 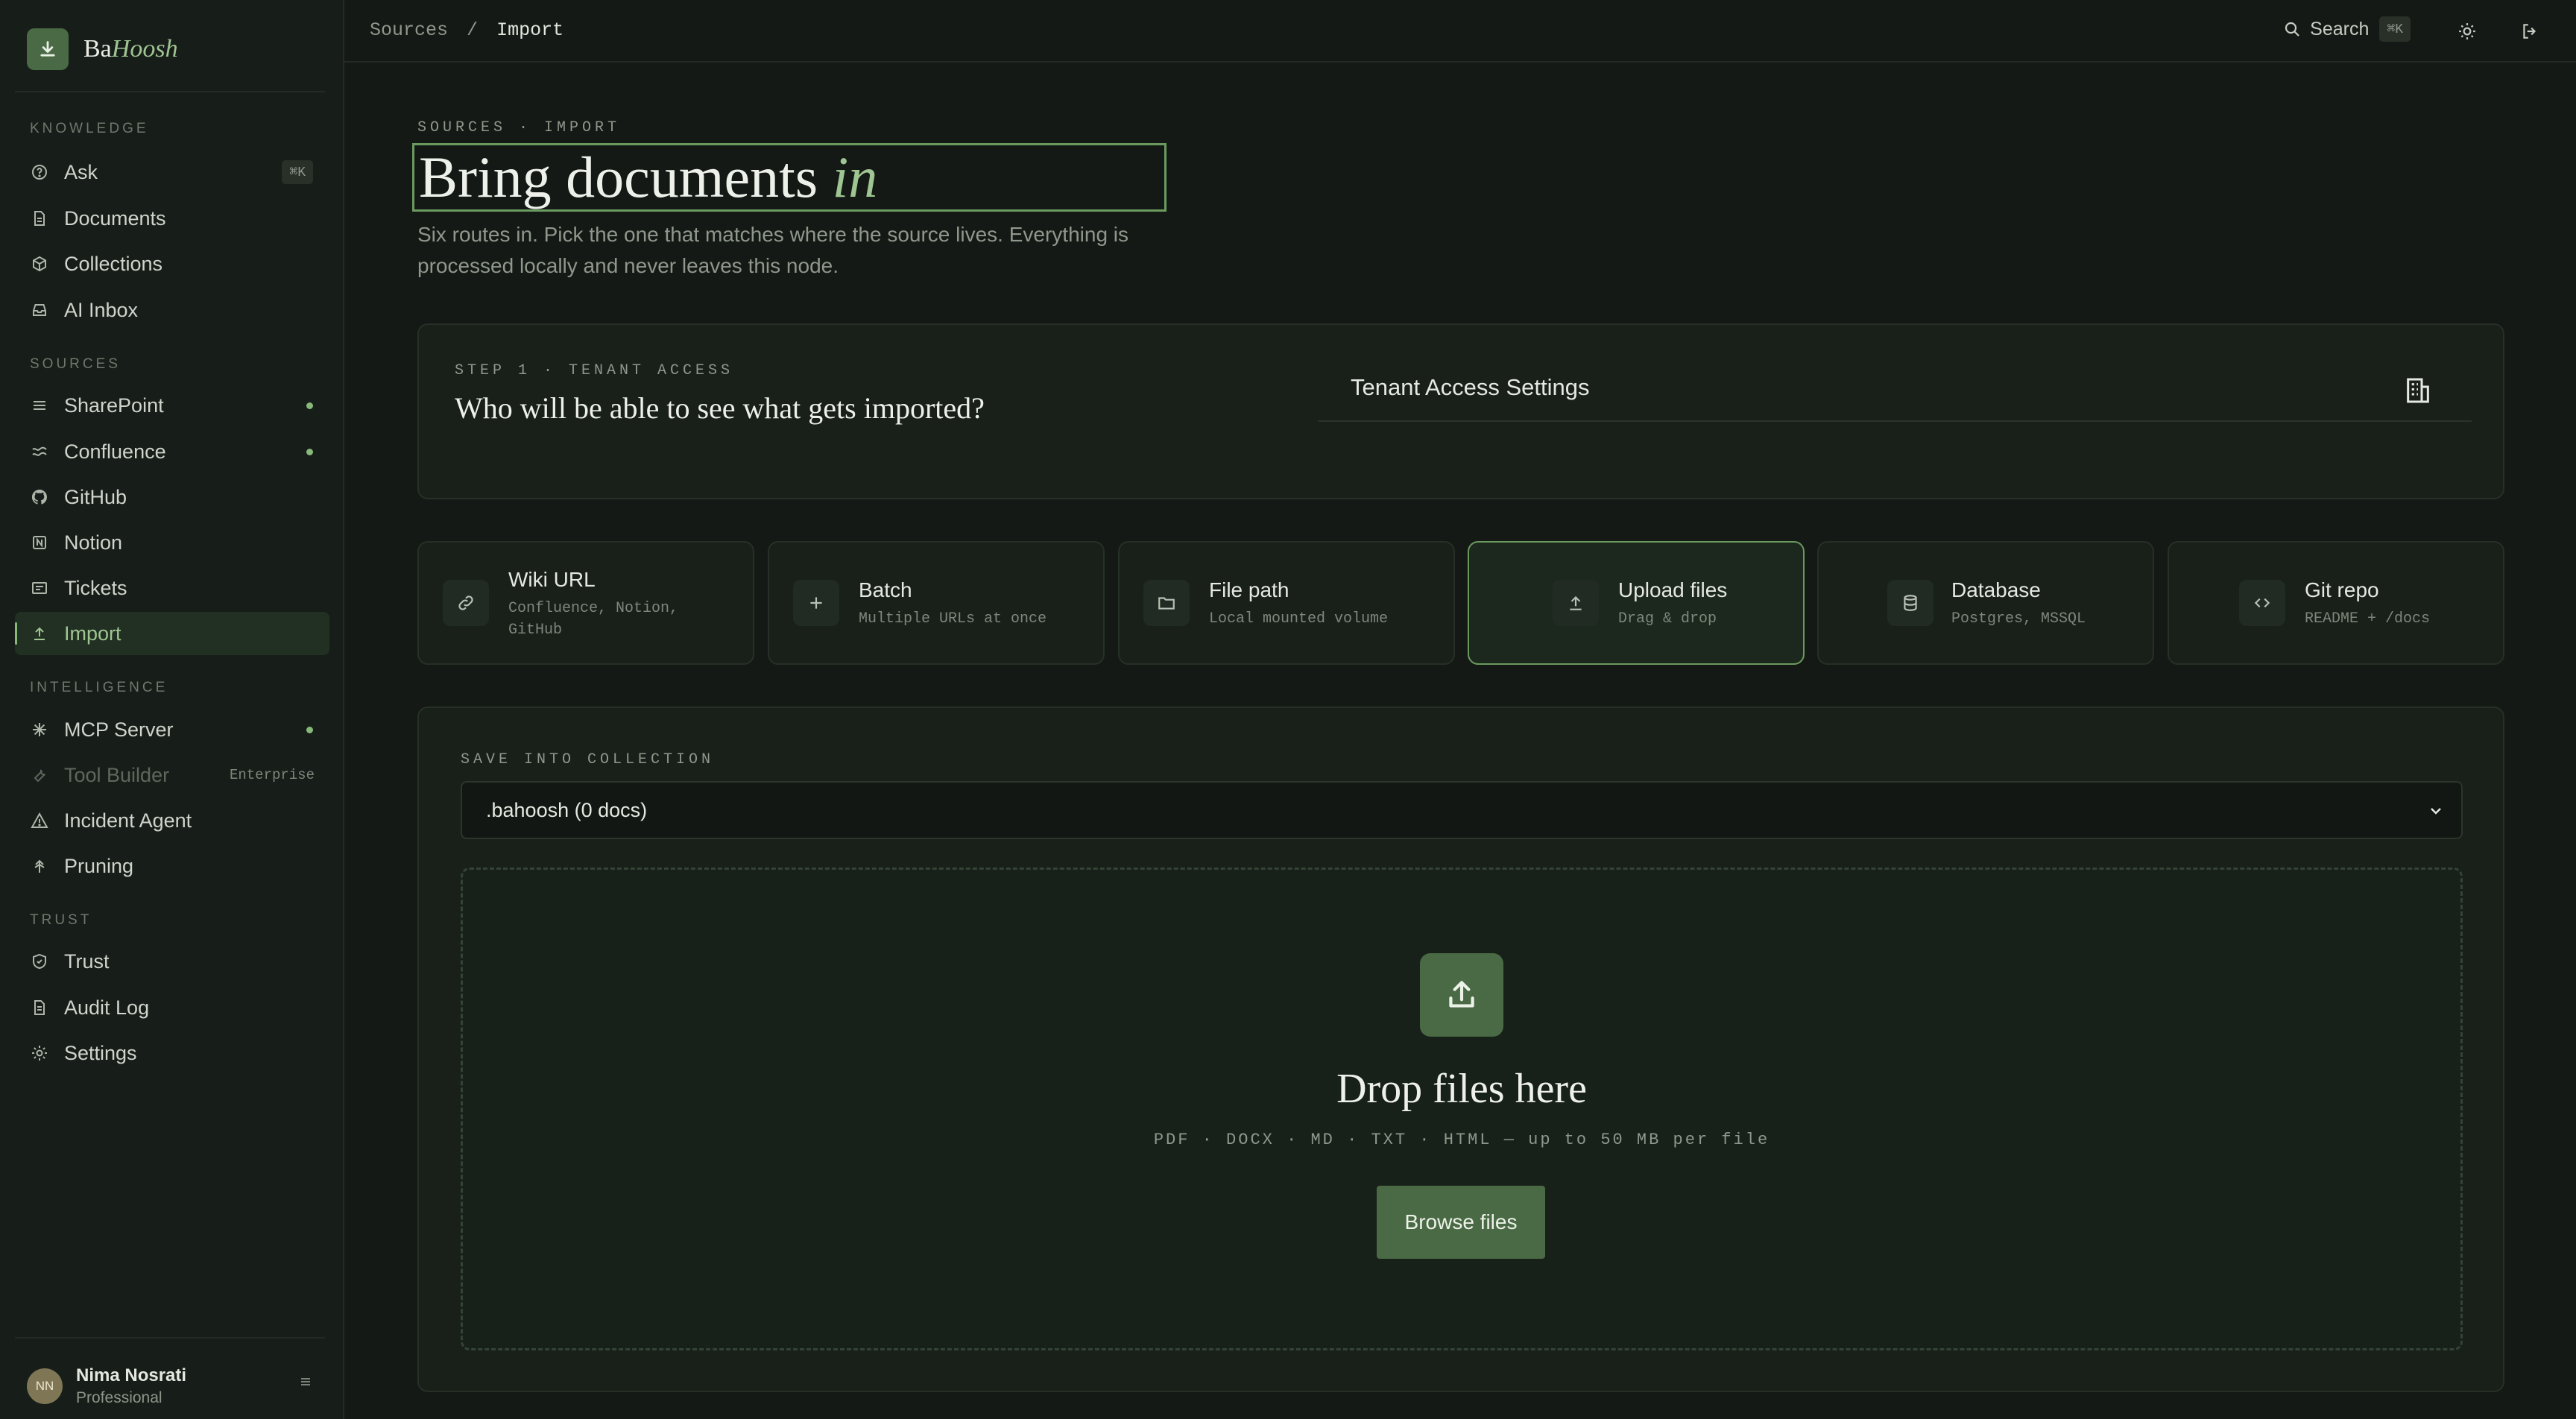 I want to click on browse-files-button: Browse files, so click(x=1461, y=1222).